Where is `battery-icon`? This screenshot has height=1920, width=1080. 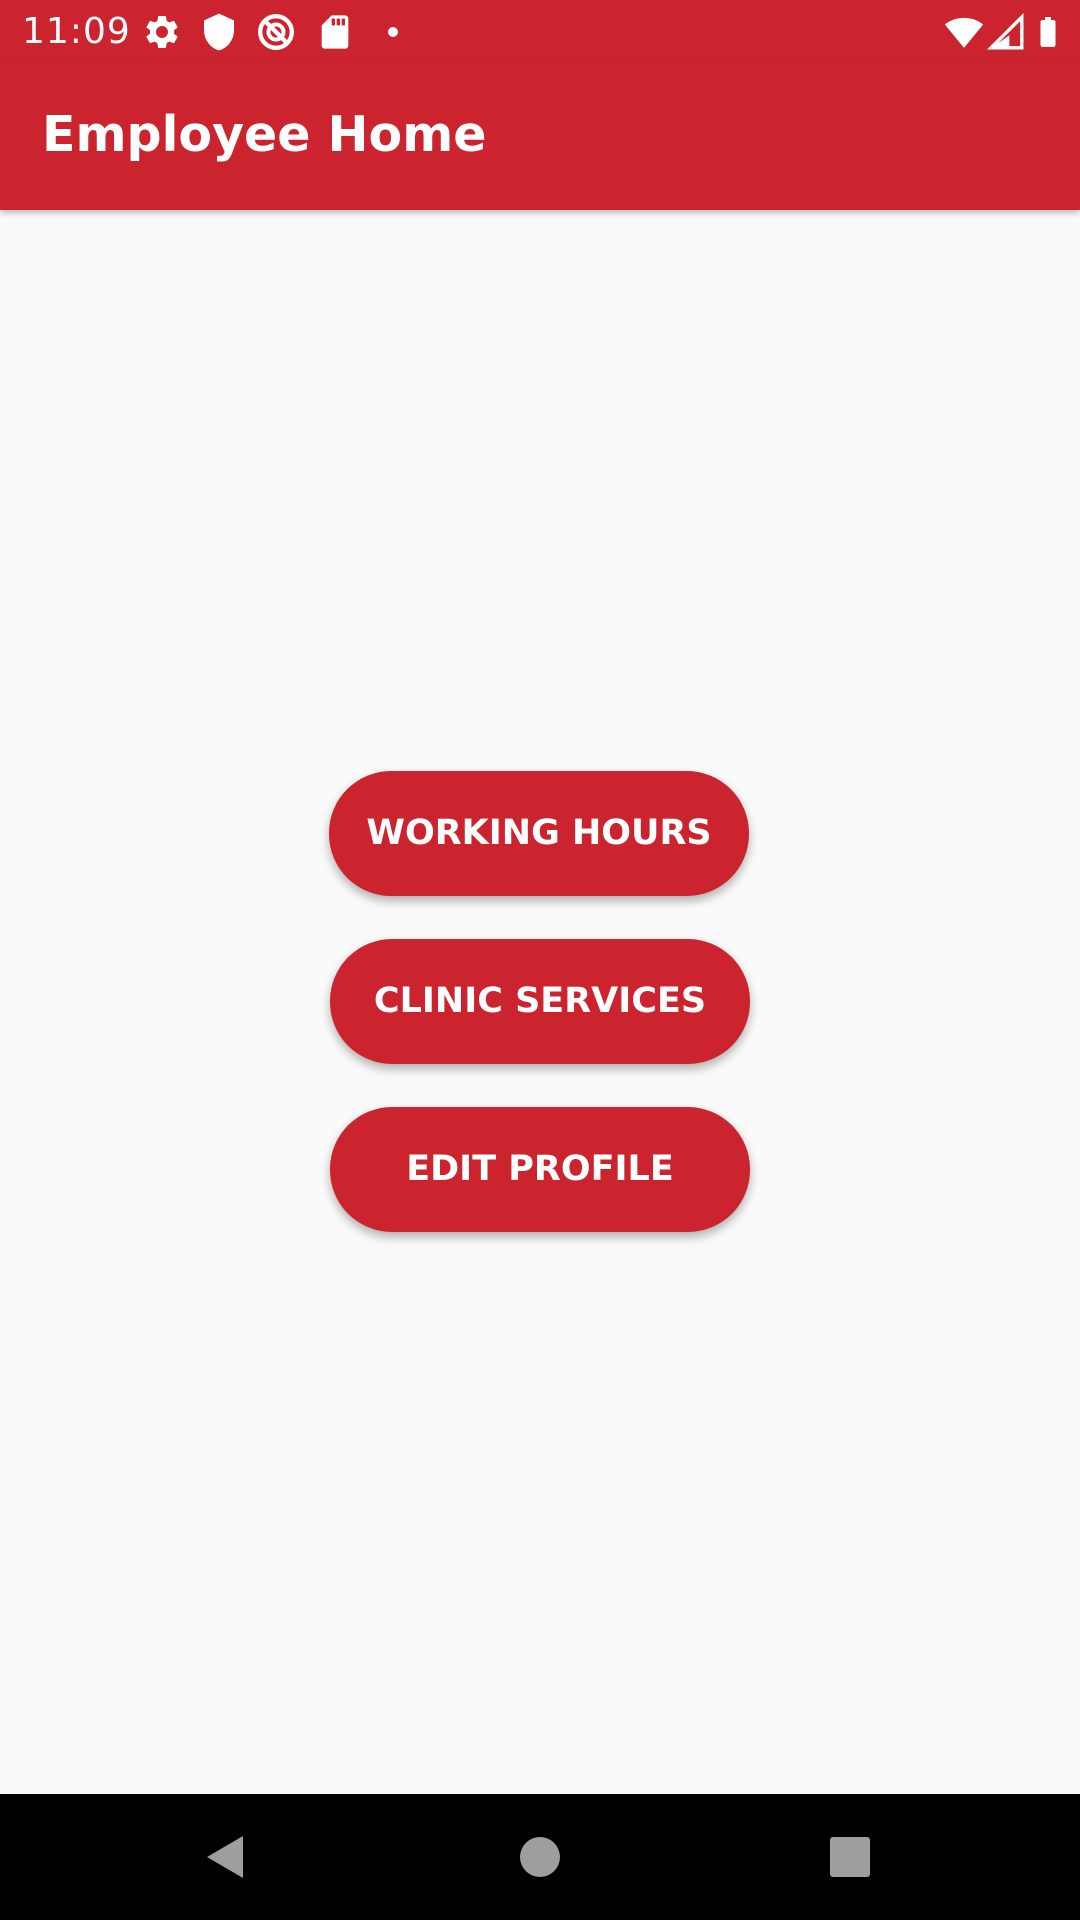
battery-icon is located at coordinates (1050, 32).